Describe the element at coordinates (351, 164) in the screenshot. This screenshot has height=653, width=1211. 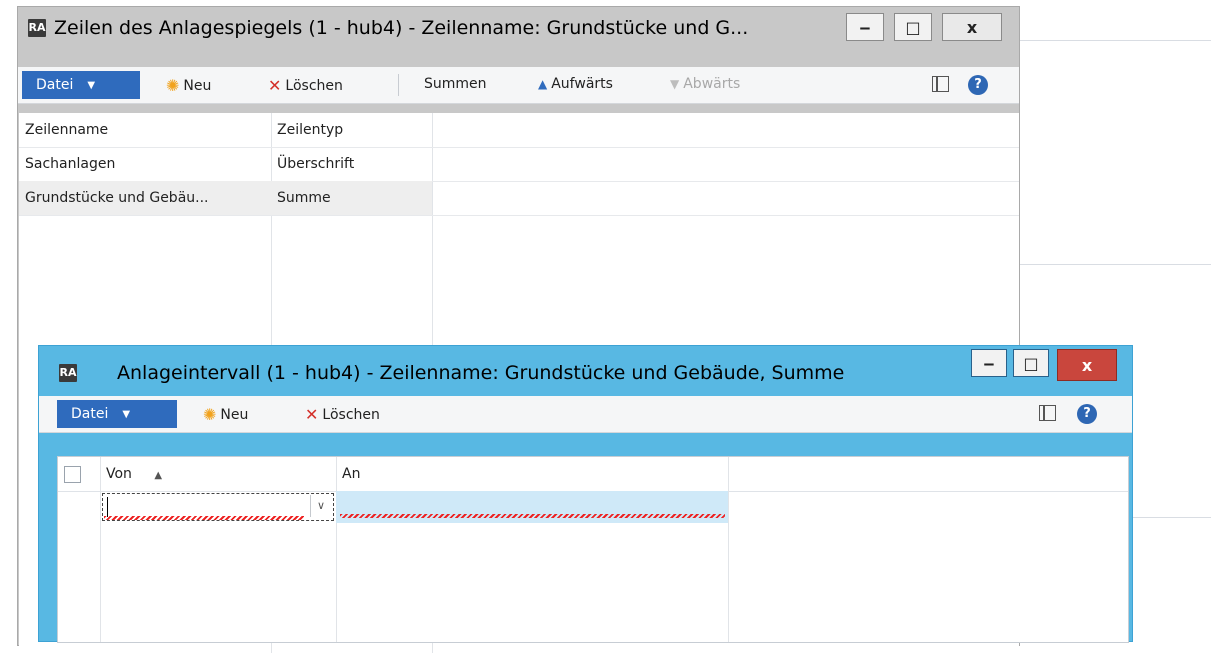
I see `cell-zeilentyp: Überschrift` at that location.